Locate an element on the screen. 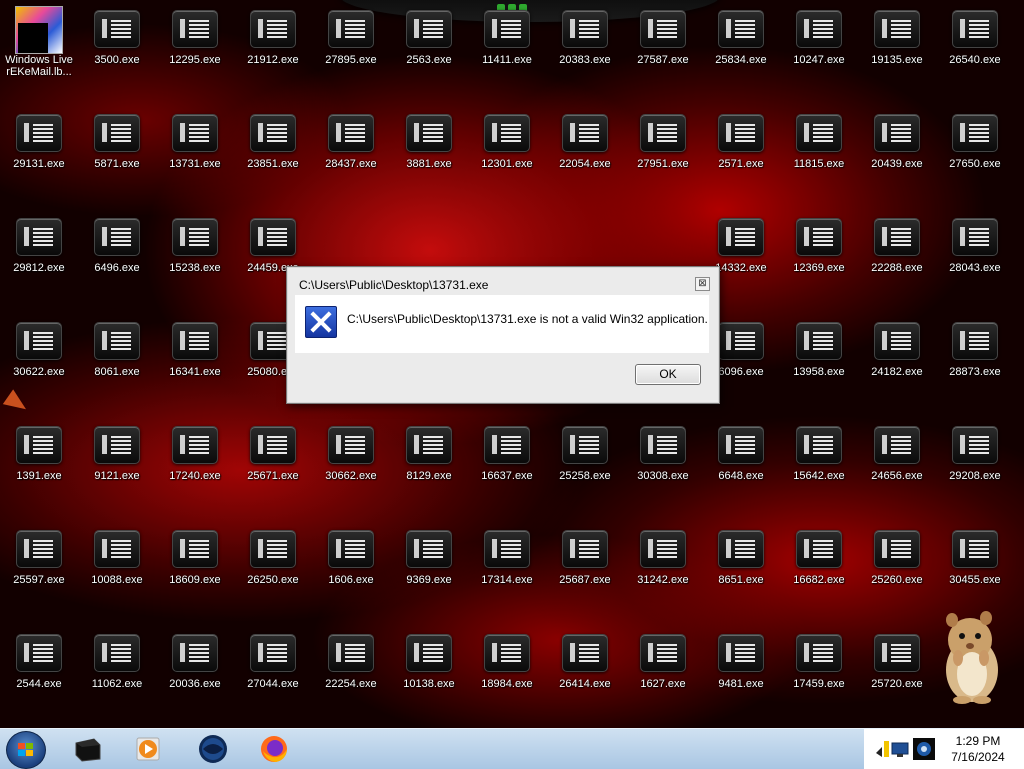 Image resolution: width=1024 pixels, height=769 pixels. desktop-icon-exe: 26250.exe is located at coordinates (273, 570).